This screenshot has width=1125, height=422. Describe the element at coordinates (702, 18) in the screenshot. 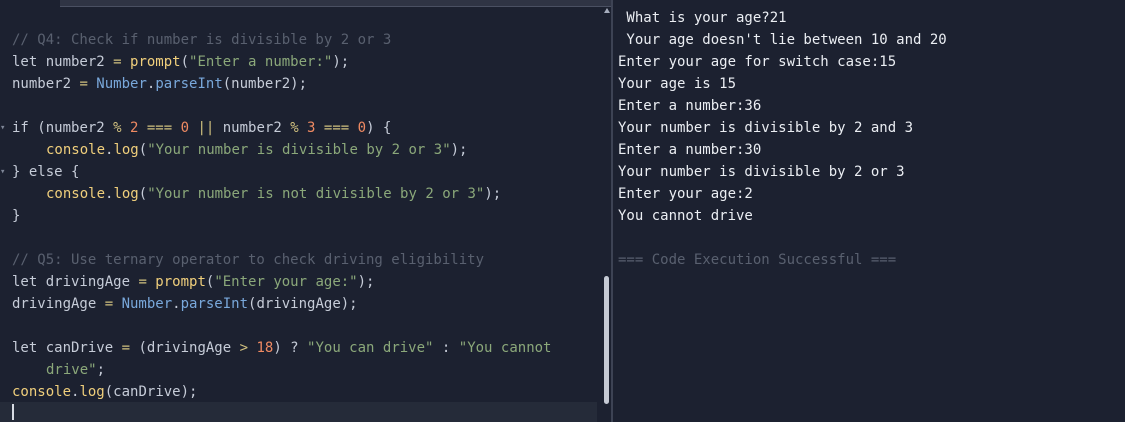

I see `output-line: What is your age?21` at that location.